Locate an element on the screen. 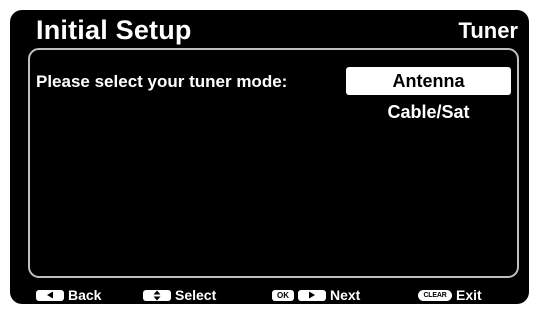  option-antenna: Antenna is located at coordinates (428, 81).